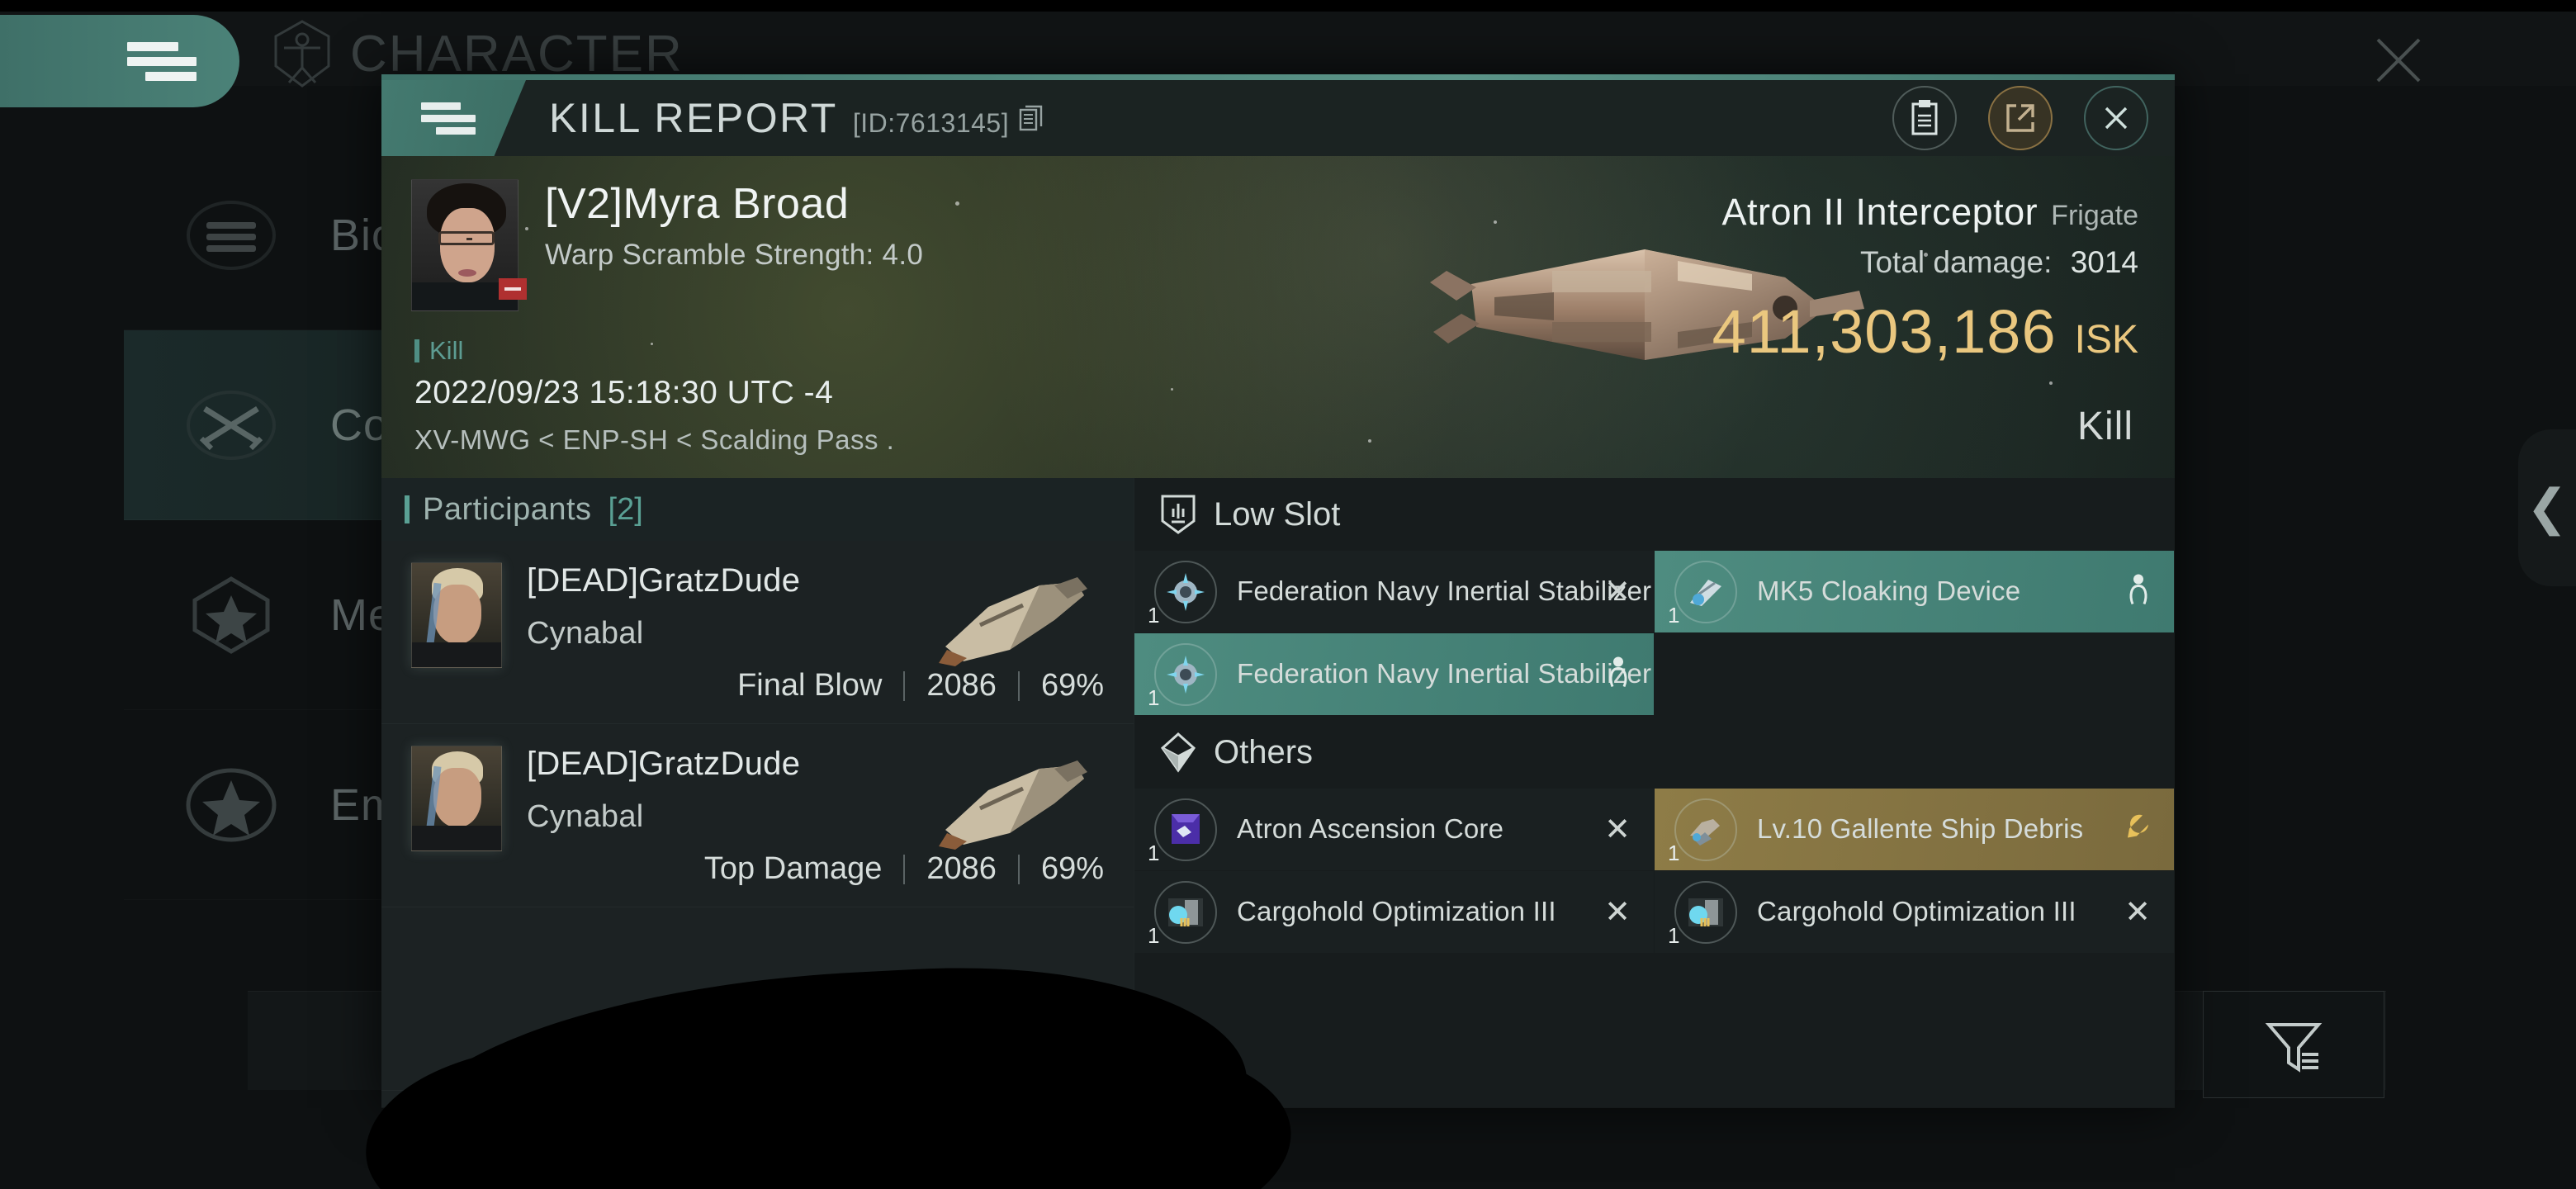 This screenshot has width=2576, height=1189. What do you see at coordinates (513, 289) in the screenshot?
I see `victim-status-badge` at bounding box center [513, 289].